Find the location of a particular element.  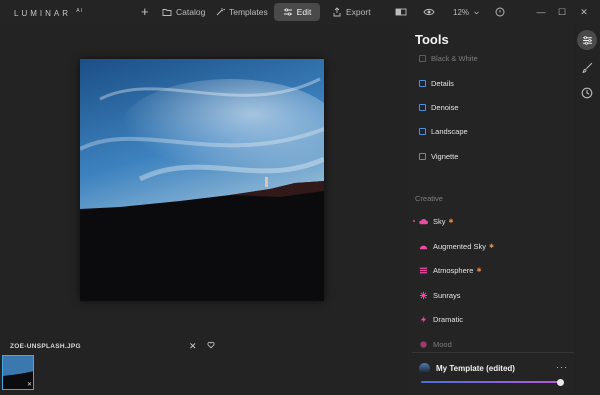

landscape-icon is located at coordinates (422, 131).